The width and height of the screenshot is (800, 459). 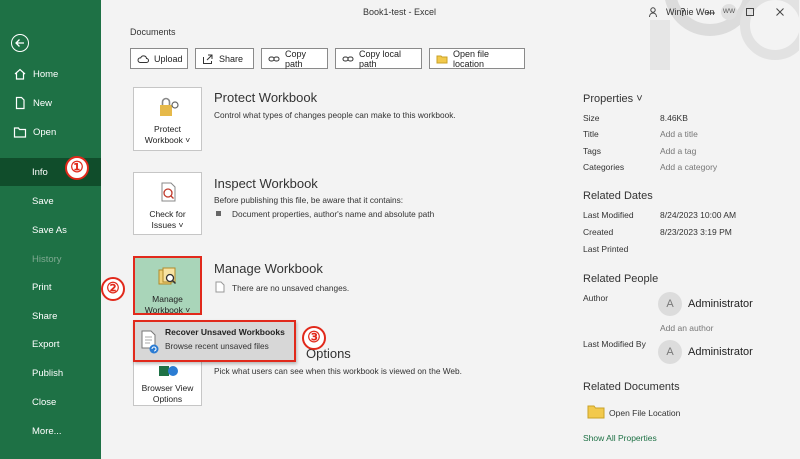 I want to click on inspect-workbook-title: Inspect Workbook, so click(x=266, y=183).